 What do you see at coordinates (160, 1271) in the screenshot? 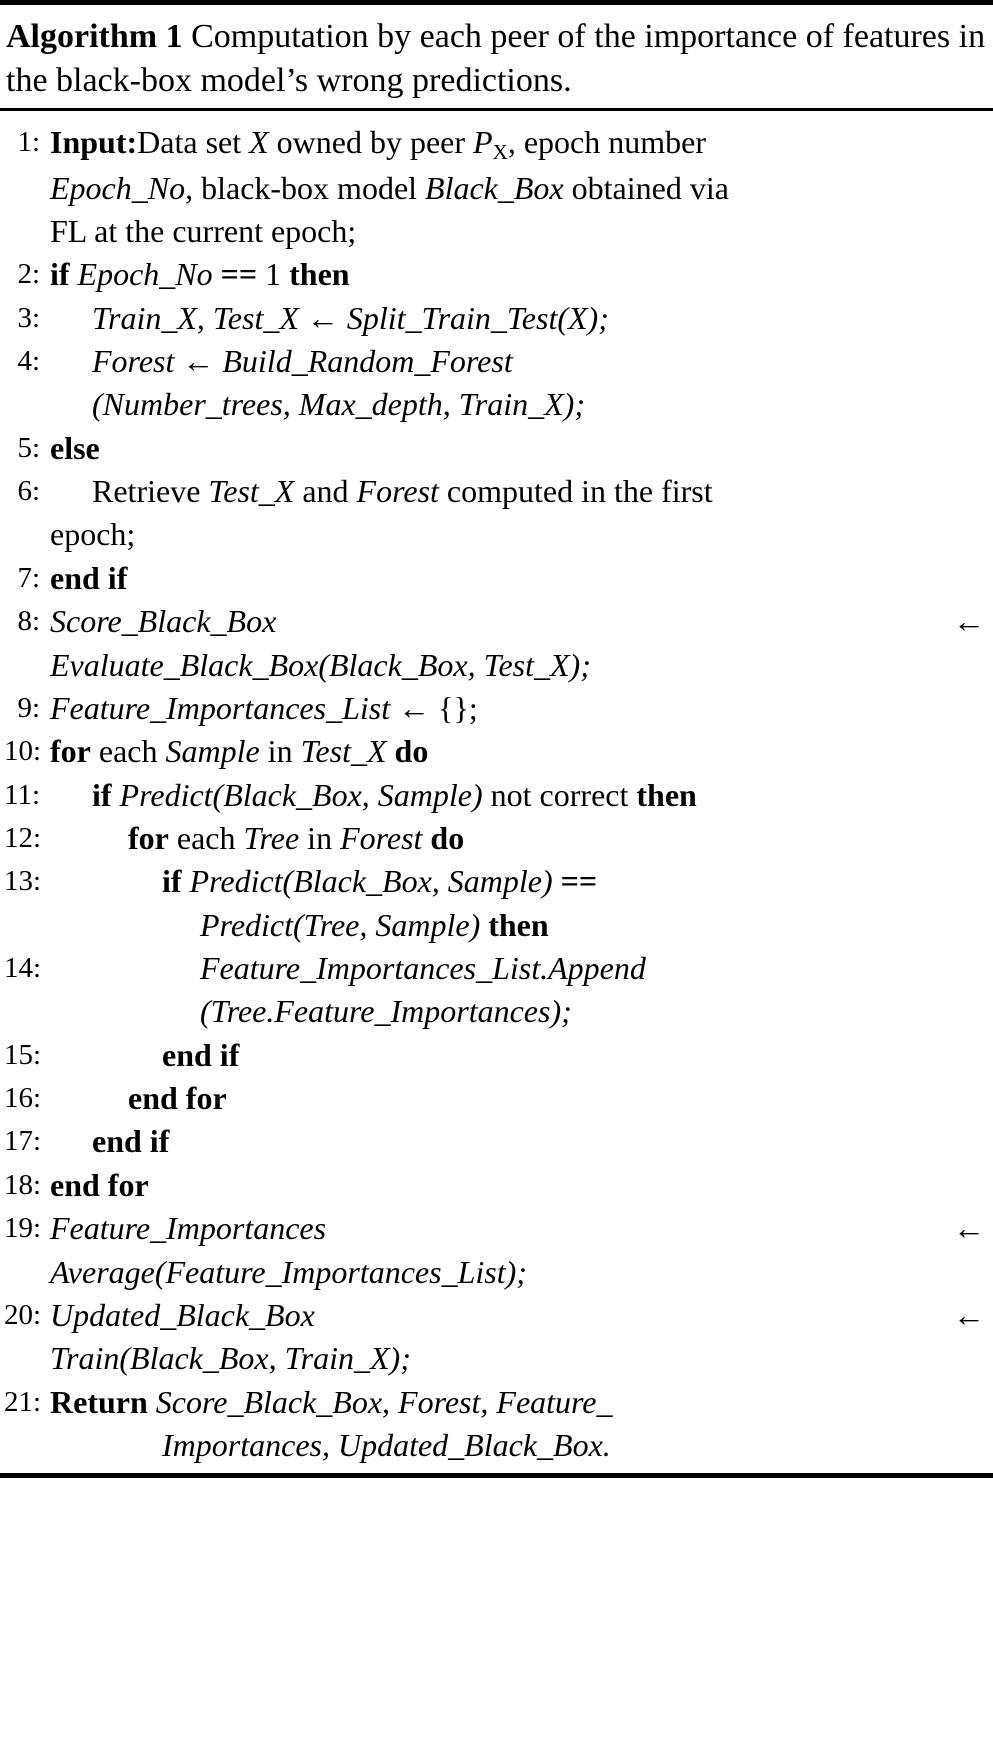
I see `paren-open: (` at bounding box center [160, 1271].